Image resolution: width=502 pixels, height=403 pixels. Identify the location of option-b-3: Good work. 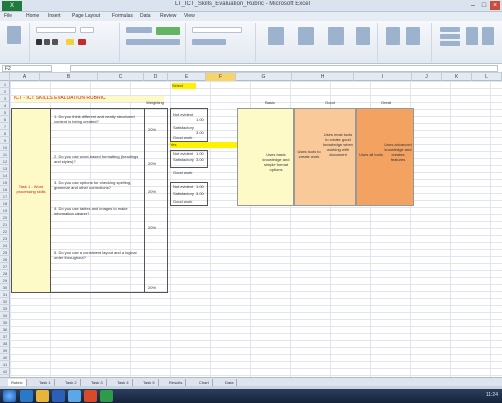
(186, 173).